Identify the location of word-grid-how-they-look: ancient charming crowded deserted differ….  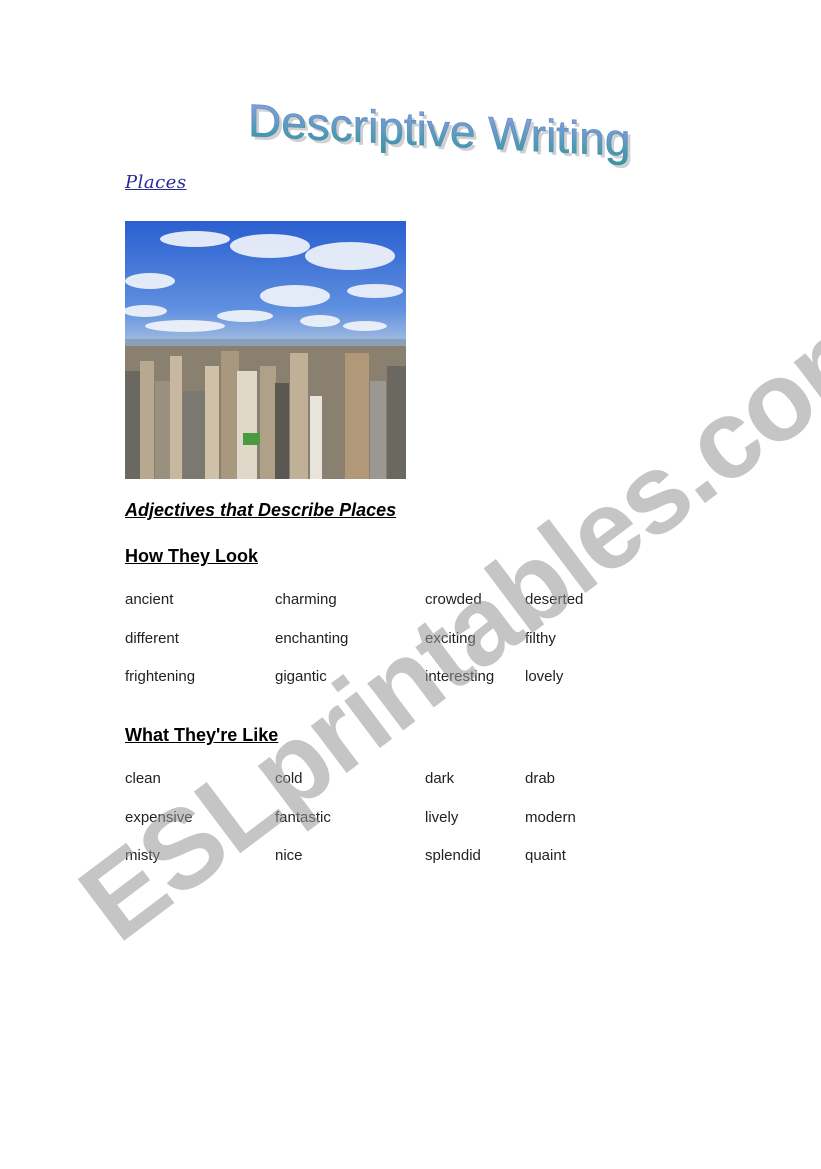
(375, 649).